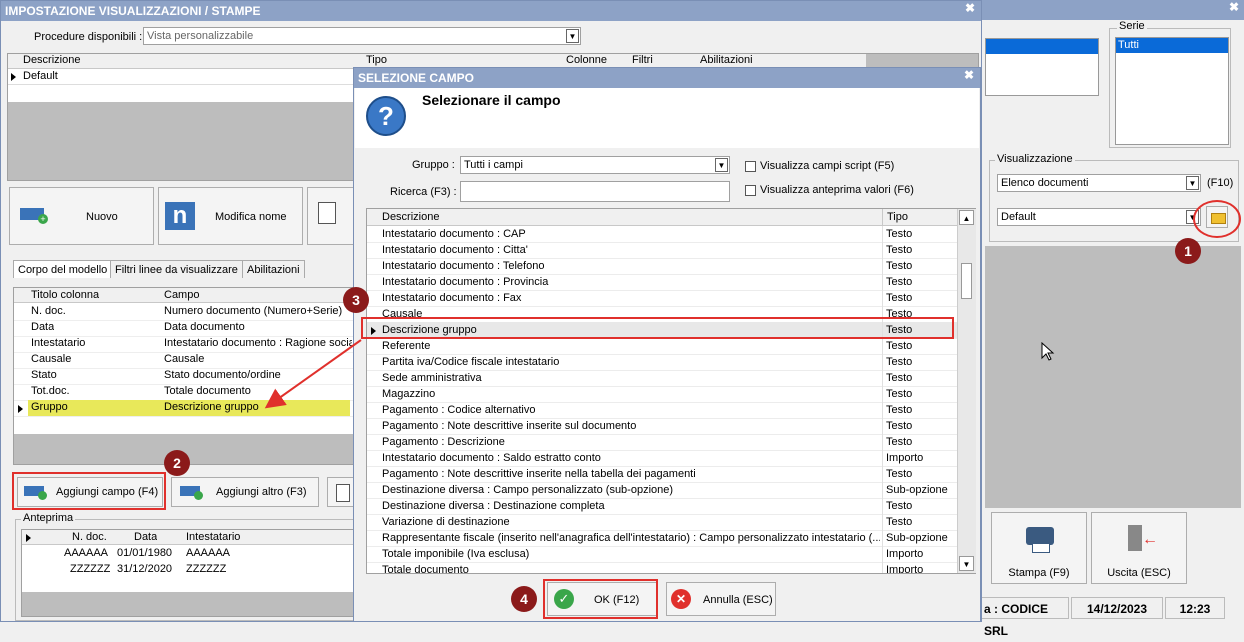  I want to click on annotation-arrow, so click(313, 374).